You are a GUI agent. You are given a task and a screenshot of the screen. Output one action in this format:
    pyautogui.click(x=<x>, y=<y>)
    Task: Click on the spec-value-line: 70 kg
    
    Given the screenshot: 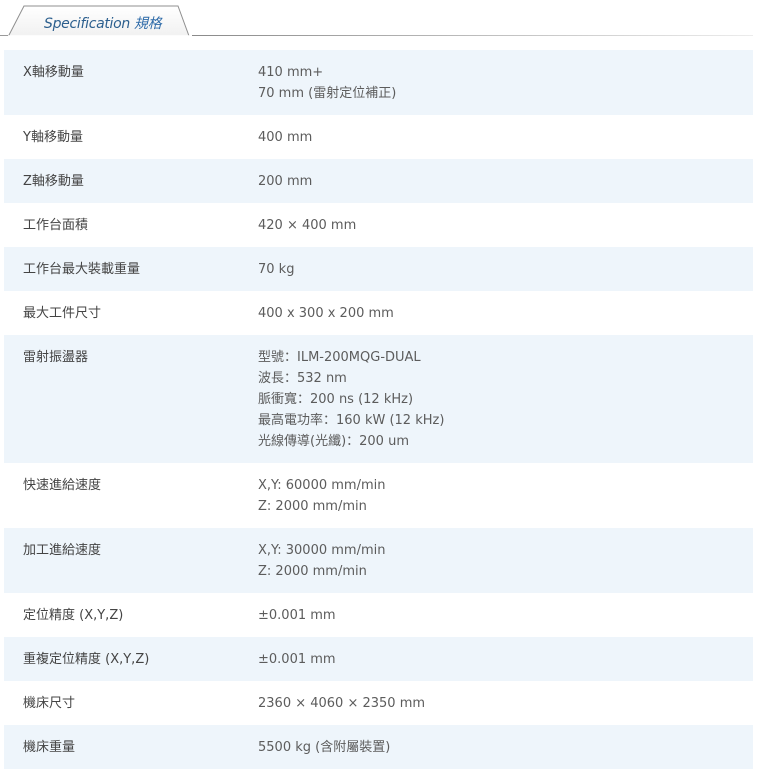 What is the action you would take?
    pyautogui.click(x=276, y=269)
    